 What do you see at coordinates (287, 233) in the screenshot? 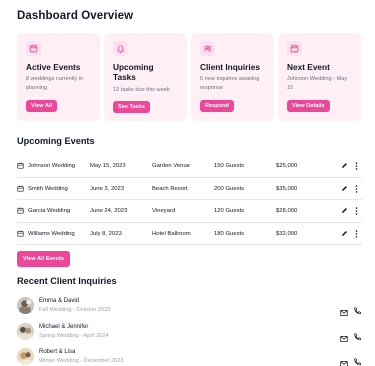
I see `event-amount: $32,000` at bounding box center [287, 233].